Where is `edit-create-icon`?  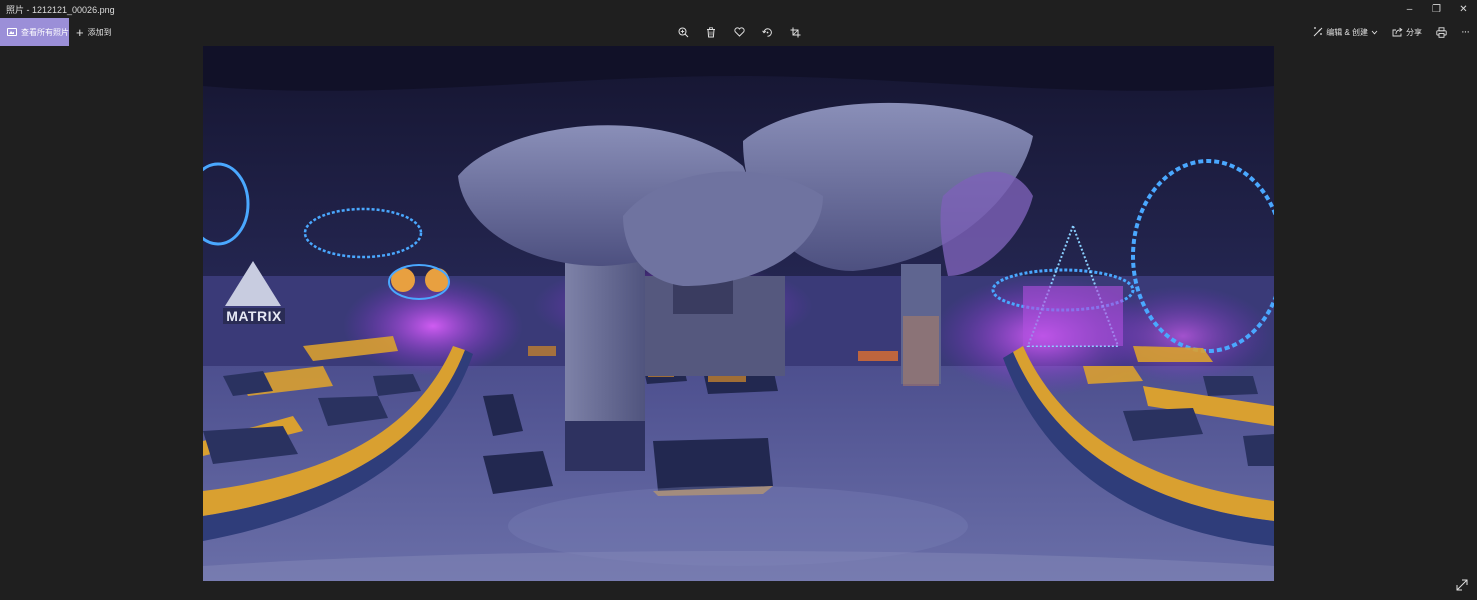 edit-create-icon is located at coordinates (1318, 32).